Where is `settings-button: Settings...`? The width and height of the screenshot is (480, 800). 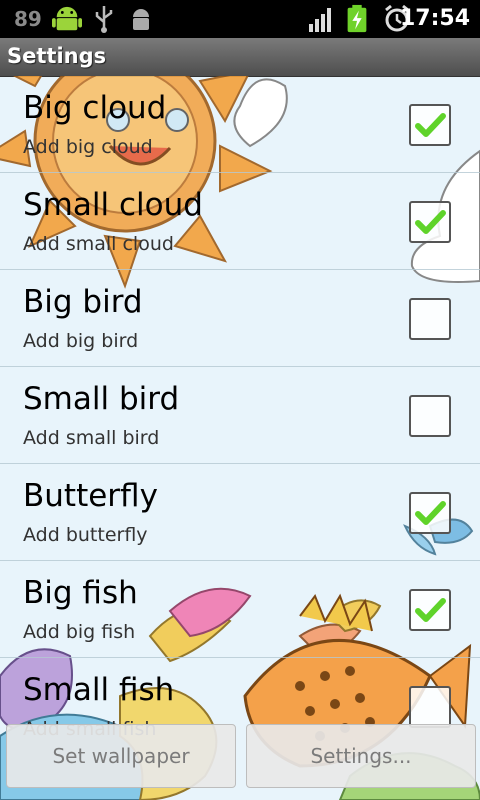
settings-button: Settings... is located at coordinates (361, 756).